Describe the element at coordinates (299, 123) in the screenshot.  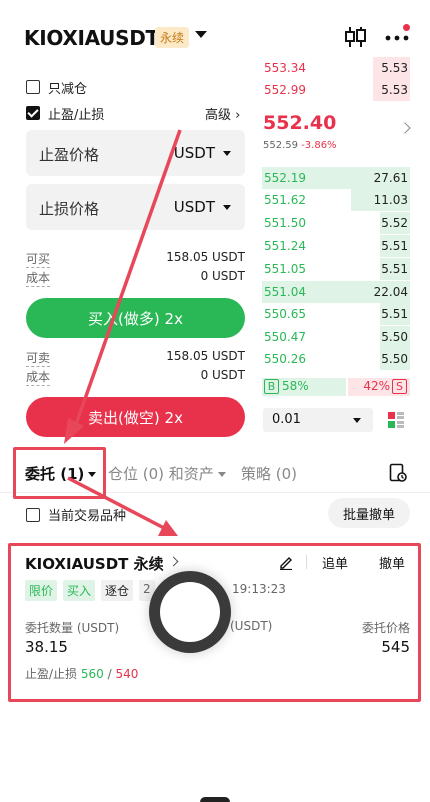
I see `last-price: 552.40` at that location.